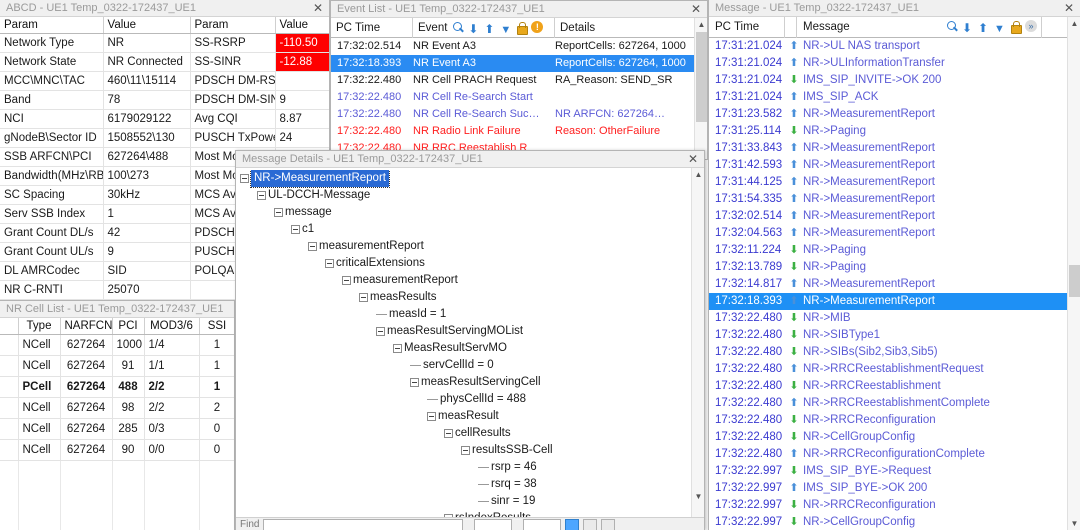 The image size is (1080, 530). Describe the element at coordinates (363, 524) in the screenshot. I see `find-input` at that location.